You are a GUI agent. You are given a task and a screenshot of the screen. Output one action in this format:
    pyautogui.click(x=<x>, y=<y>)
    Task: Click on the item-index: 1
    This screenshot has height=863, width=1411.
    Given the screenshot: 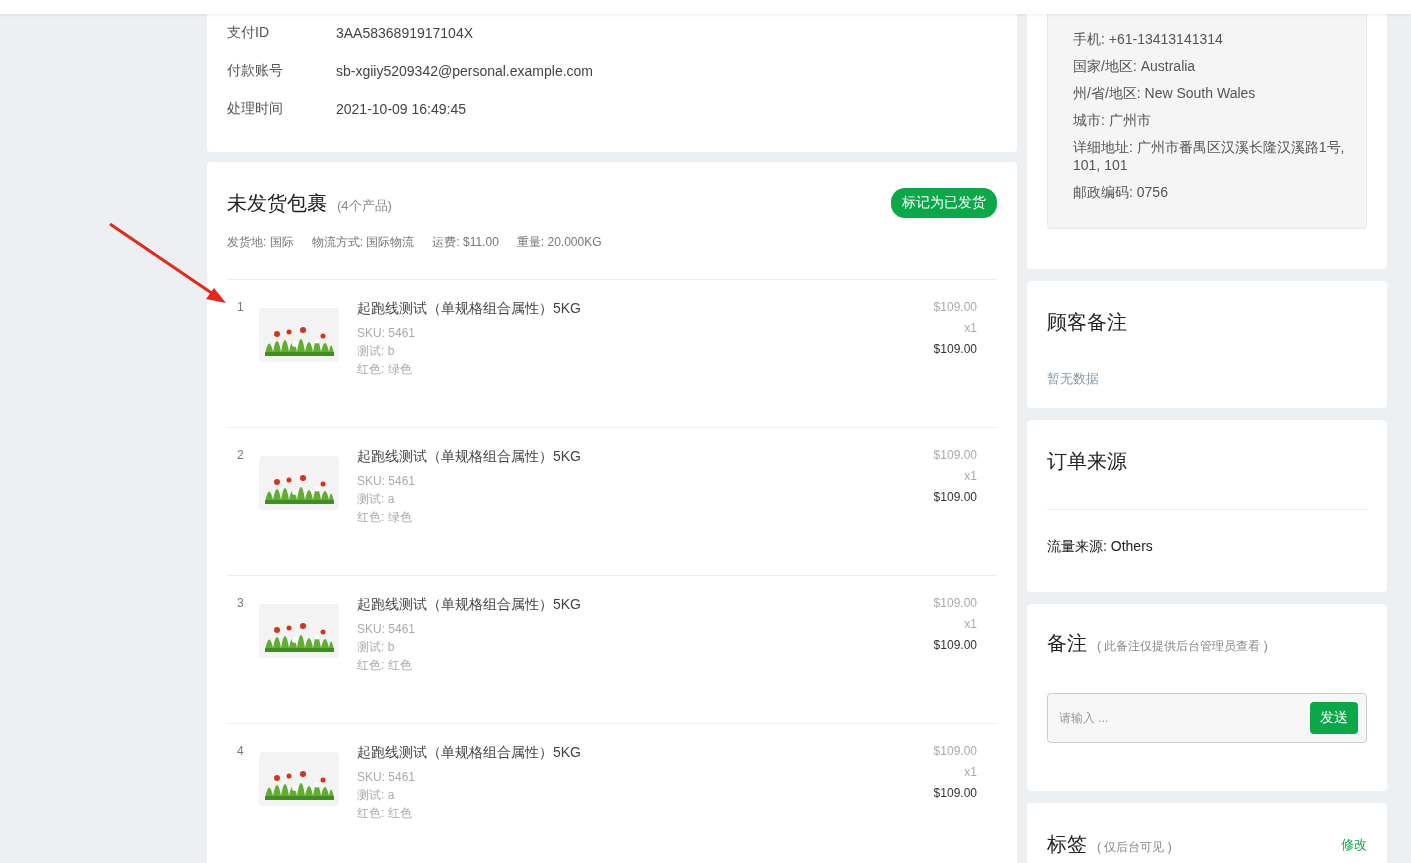 What is the action you would take?
    pyautogui.click(x=240, y=308)
    